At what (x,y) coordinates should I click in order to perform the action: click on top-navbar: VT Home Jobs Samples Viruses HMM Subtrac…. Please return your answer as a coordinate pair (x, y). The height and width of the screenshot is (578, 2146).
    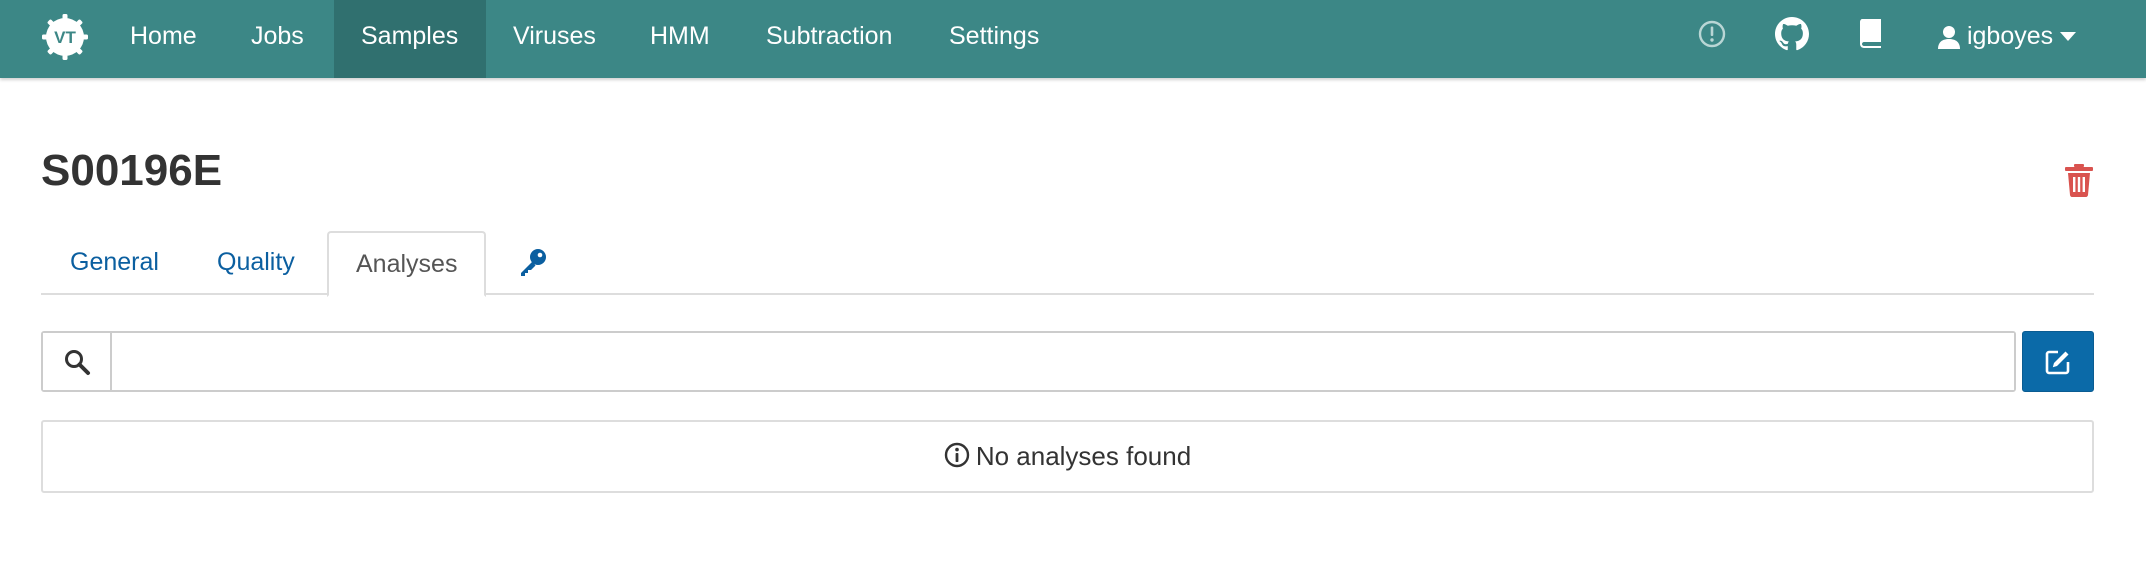
    Looking at the image, I should click on (1073, 39).